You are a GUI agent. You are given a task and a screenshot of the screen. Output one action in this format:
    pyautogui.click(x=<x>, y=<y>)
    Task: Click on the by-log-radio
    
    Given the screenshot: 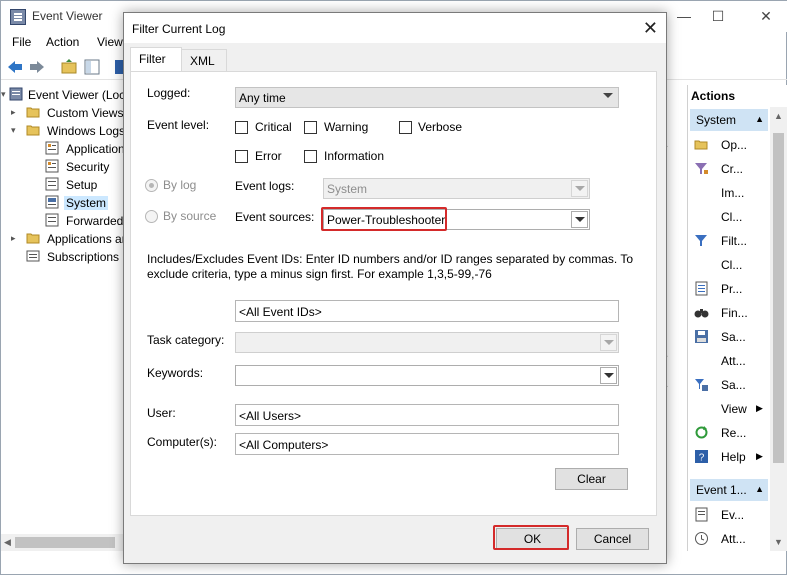 What is the action you would take?
    pyautogui.click(x=151, y=185)
    